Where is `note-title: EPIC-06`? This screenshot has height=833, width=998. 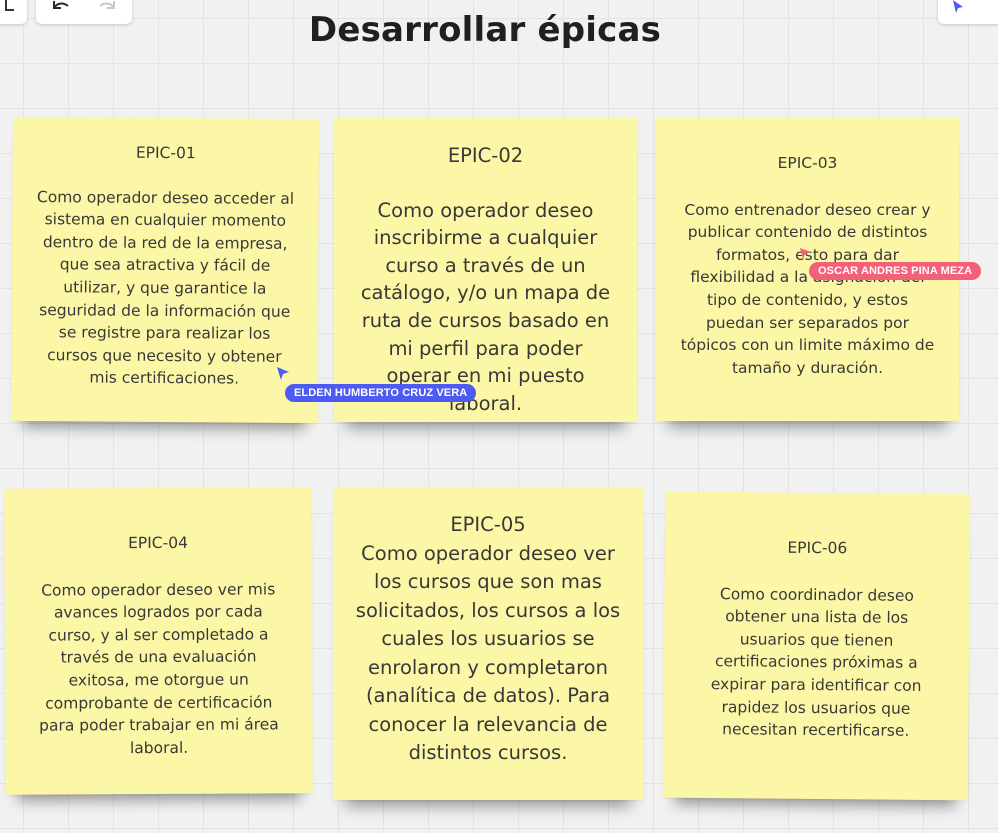 note-title: EPIC-06 is located at coordinates (817, 548).